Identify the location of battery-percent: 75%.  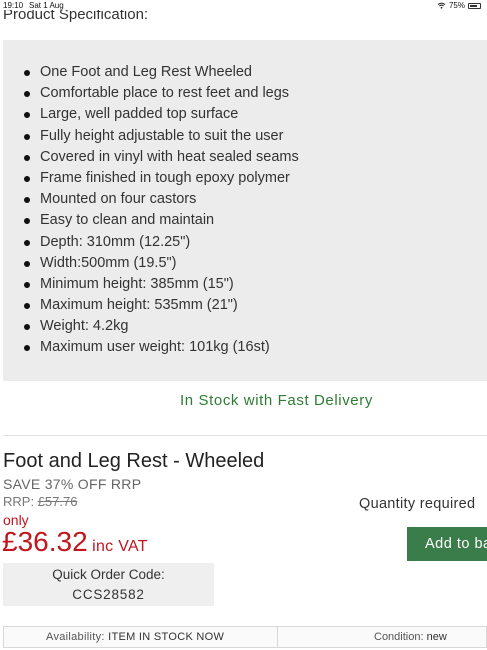
(456, 5).